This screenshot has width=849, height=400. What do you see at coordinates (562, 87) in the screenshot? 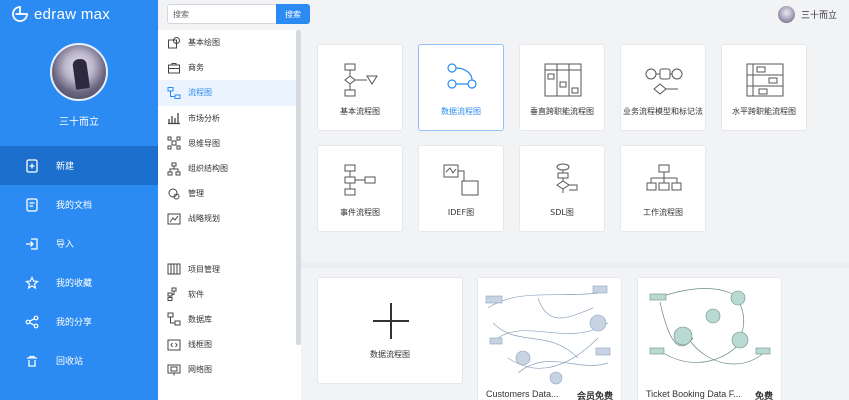
I see `diagram-type-tile: 垂直跨职能流程图` at bounding box center [562, 87].